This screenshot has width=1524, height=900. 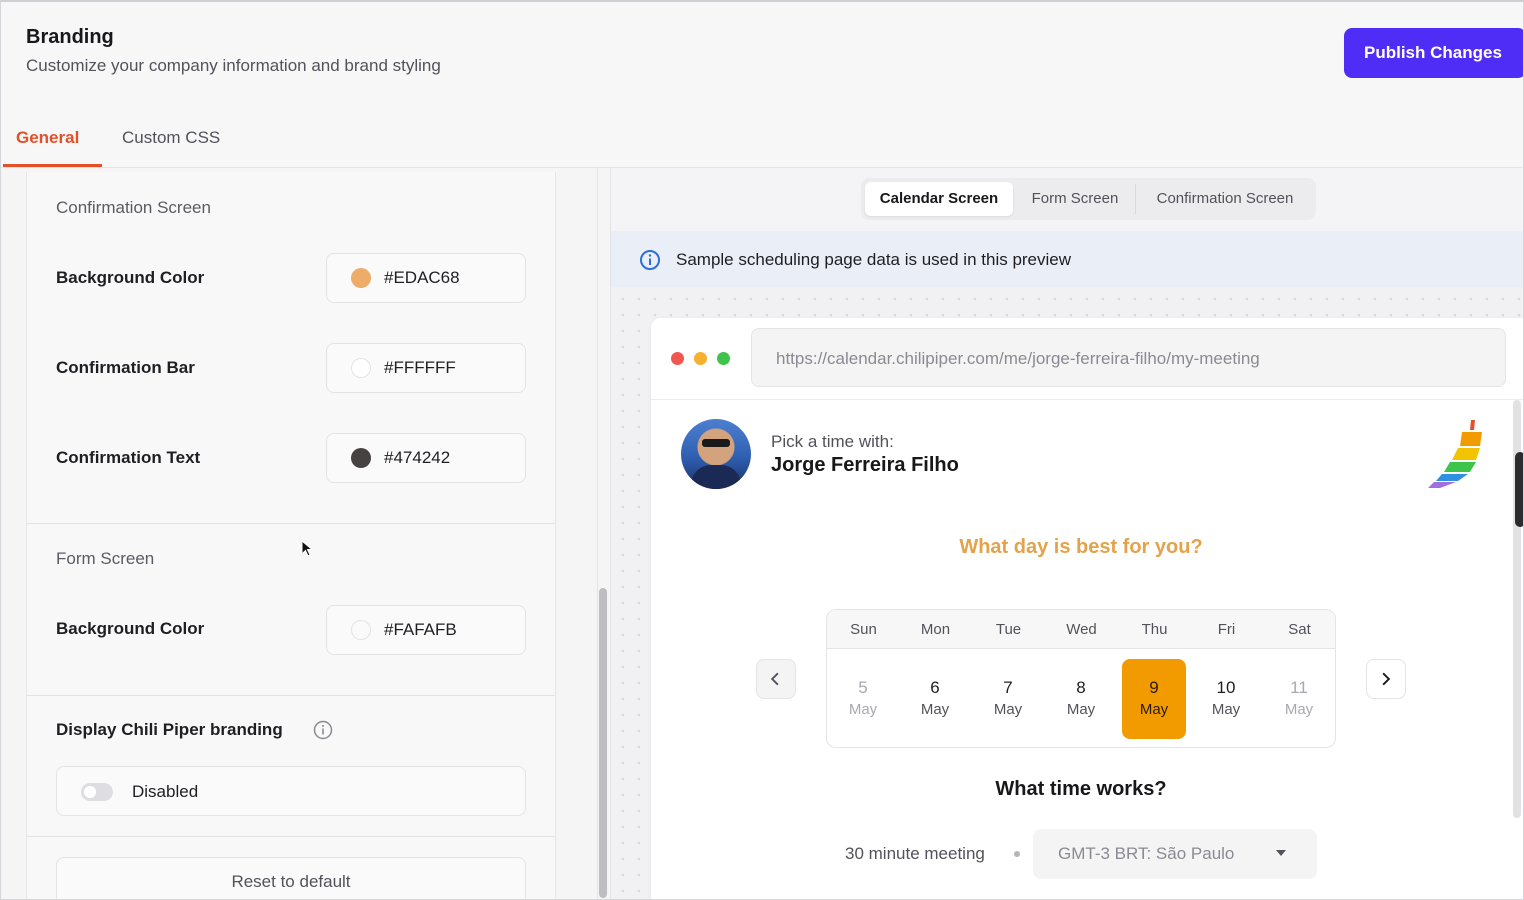 I want to click on segment-separator, so click(x=1135, y=199).